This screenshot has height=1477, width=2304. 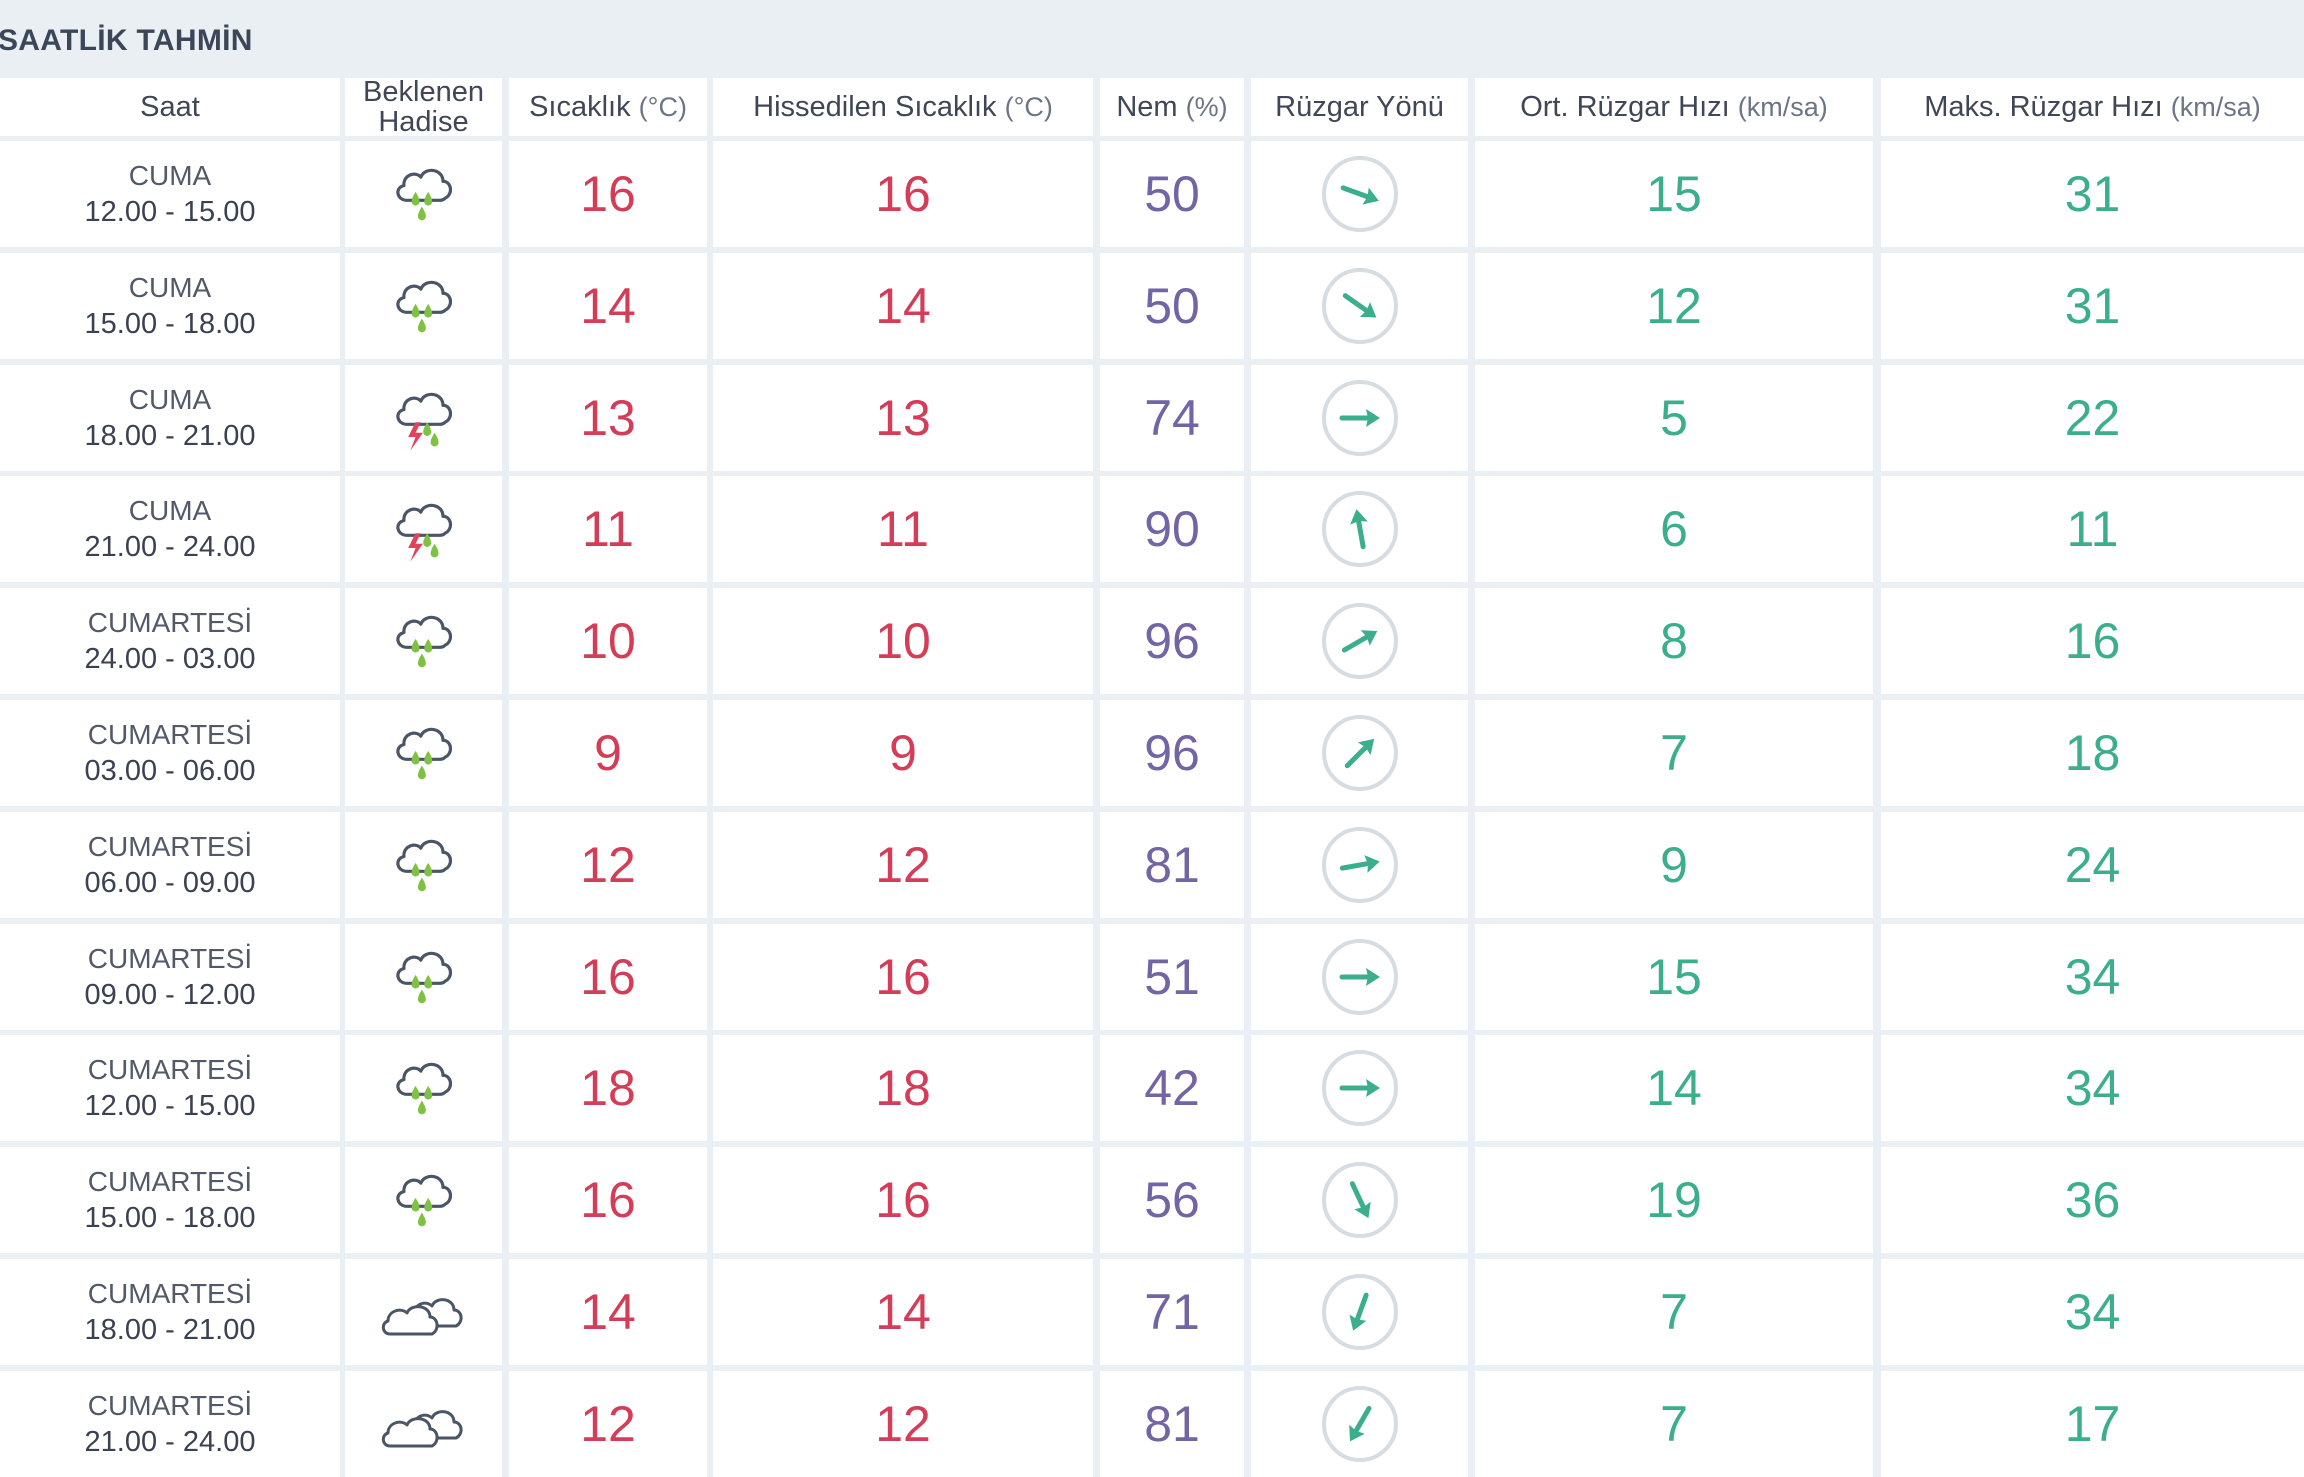 I want to click on time-cell: CUMARTESİ 09.00 - 12.00, so click(x=170, y=977).